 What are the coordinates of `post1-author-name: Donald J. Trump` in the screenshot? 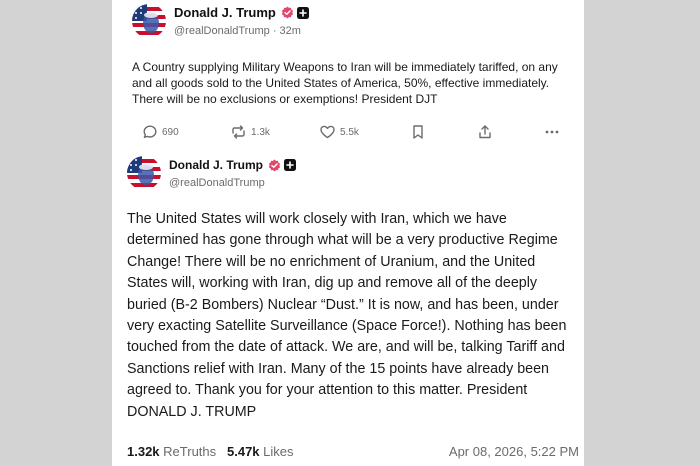 It's located at (225, 12).